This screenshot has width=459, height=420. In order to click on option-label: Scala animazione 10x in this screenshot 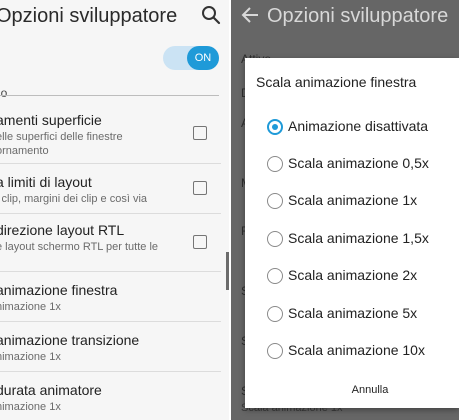, I will do `click(356, 350)`.